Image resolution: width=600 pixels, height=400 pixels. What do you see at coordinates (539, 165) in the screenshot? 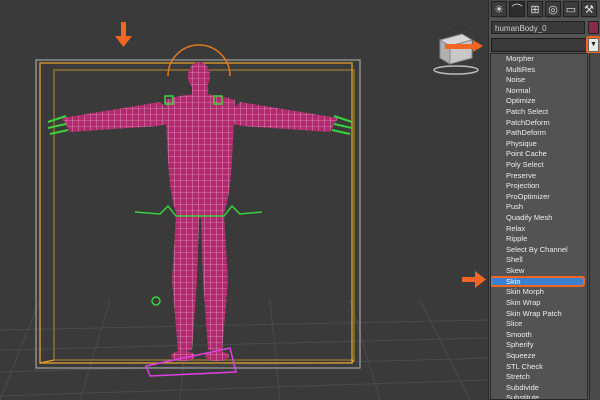
I see `modifier-list-item: Poly Select` at bounding box center [539, 165].